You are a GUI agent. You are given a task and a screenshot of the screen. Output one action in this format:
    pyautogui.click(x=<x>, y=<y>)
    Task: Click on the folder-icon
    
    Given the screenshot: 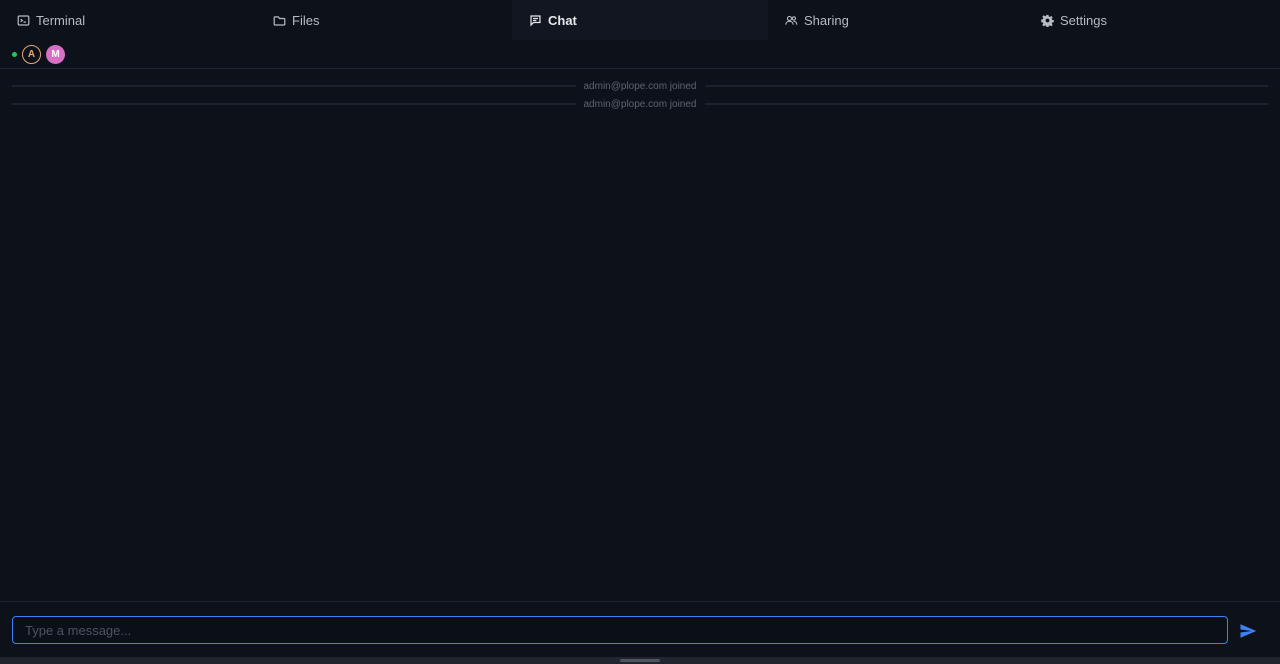 What is the action you would take?
    pyautogui.click(x=279, y=20)
    